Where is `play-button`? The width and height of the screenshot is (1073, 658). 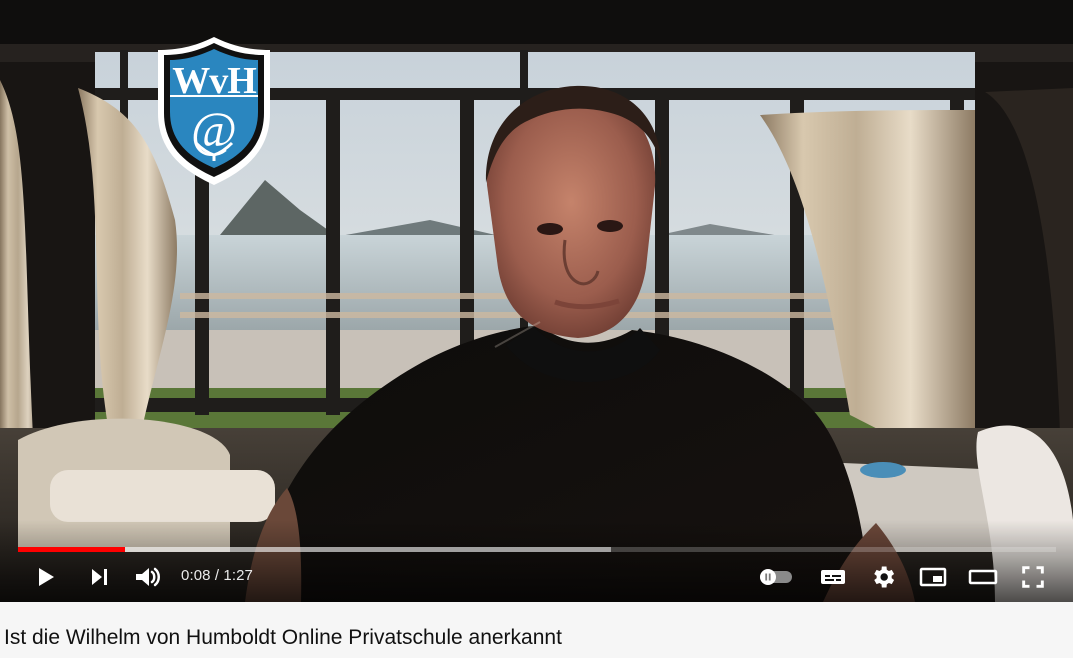
play-button is located at coordinates (45, 577).